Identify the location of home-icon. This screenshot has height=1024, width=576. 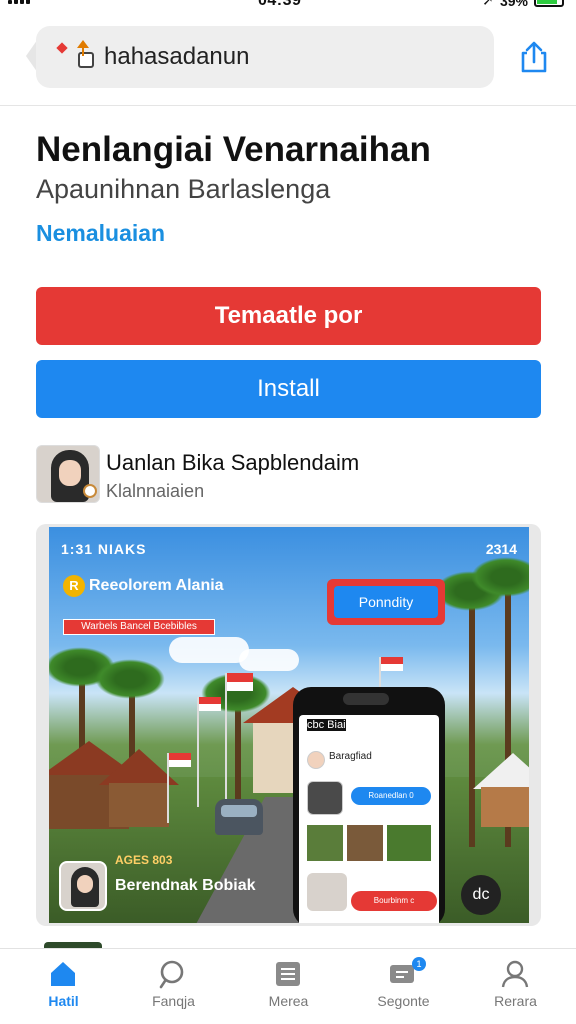
(63, 974).